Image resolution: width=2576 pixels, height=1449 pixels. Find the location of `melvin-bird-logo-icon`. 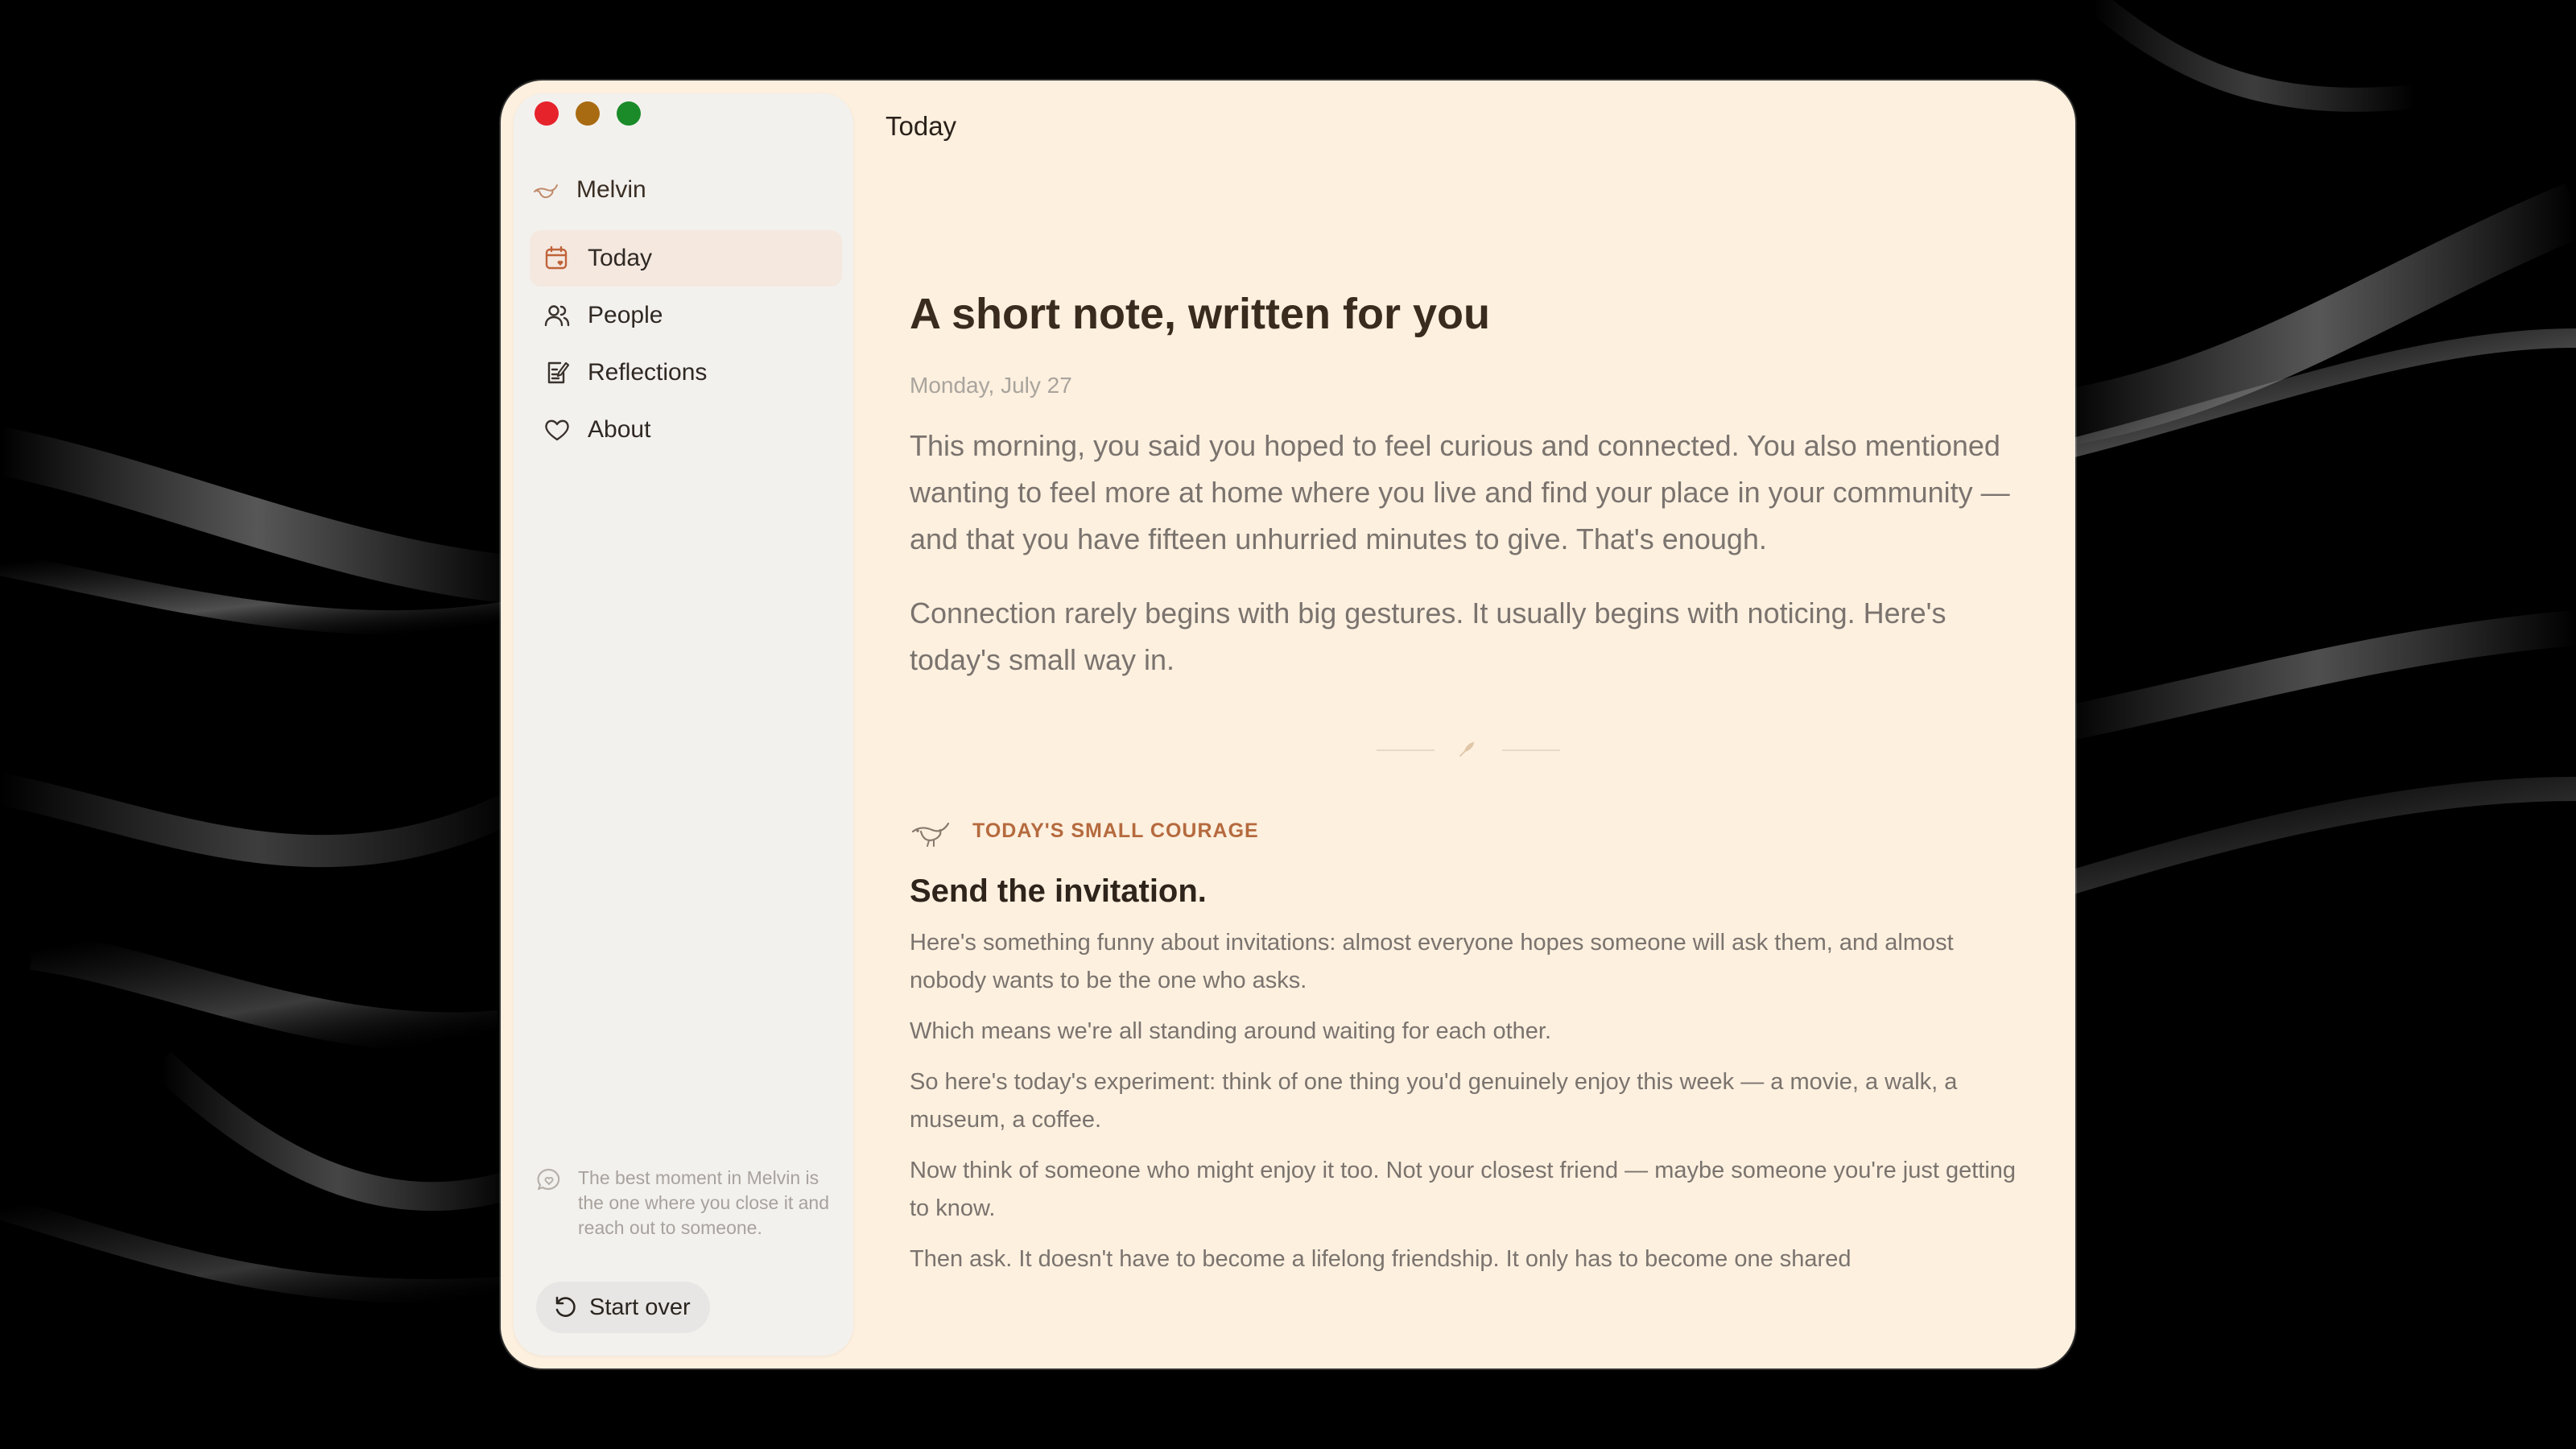

melvin-bird-logo-icon is located at coordinates (546, 191).